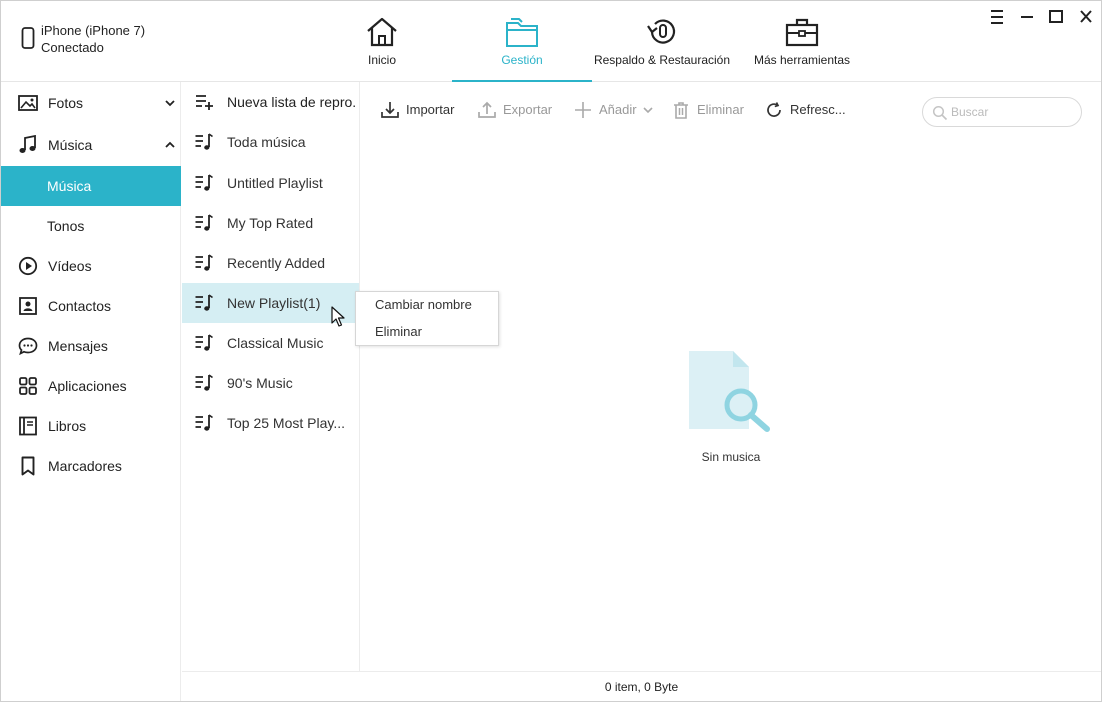 The width and height of the screenshot is (1102, 702). What do you see at coordinates (276, 263) in the screenshot?
I see `playlist-label: Recently Added` at bounding box center [276, 263].